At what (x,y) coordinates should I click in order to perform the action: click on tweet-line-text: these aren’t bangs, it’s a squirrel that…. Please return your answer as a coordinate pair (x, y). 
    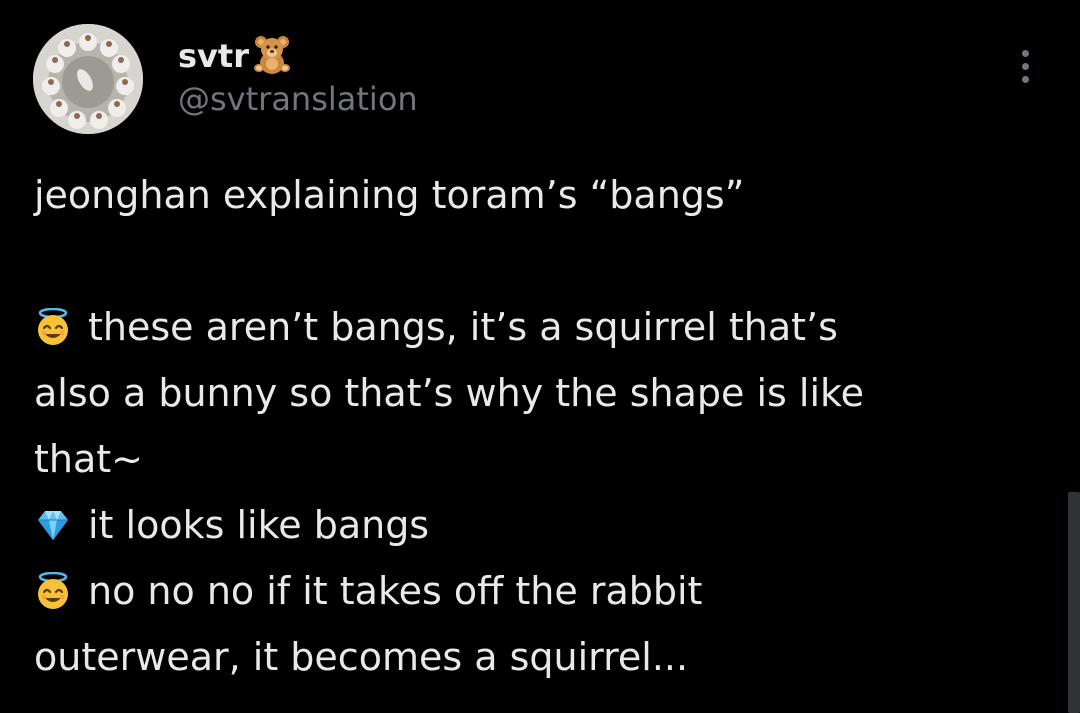
    Looking at the image, I should click on (463, 327).